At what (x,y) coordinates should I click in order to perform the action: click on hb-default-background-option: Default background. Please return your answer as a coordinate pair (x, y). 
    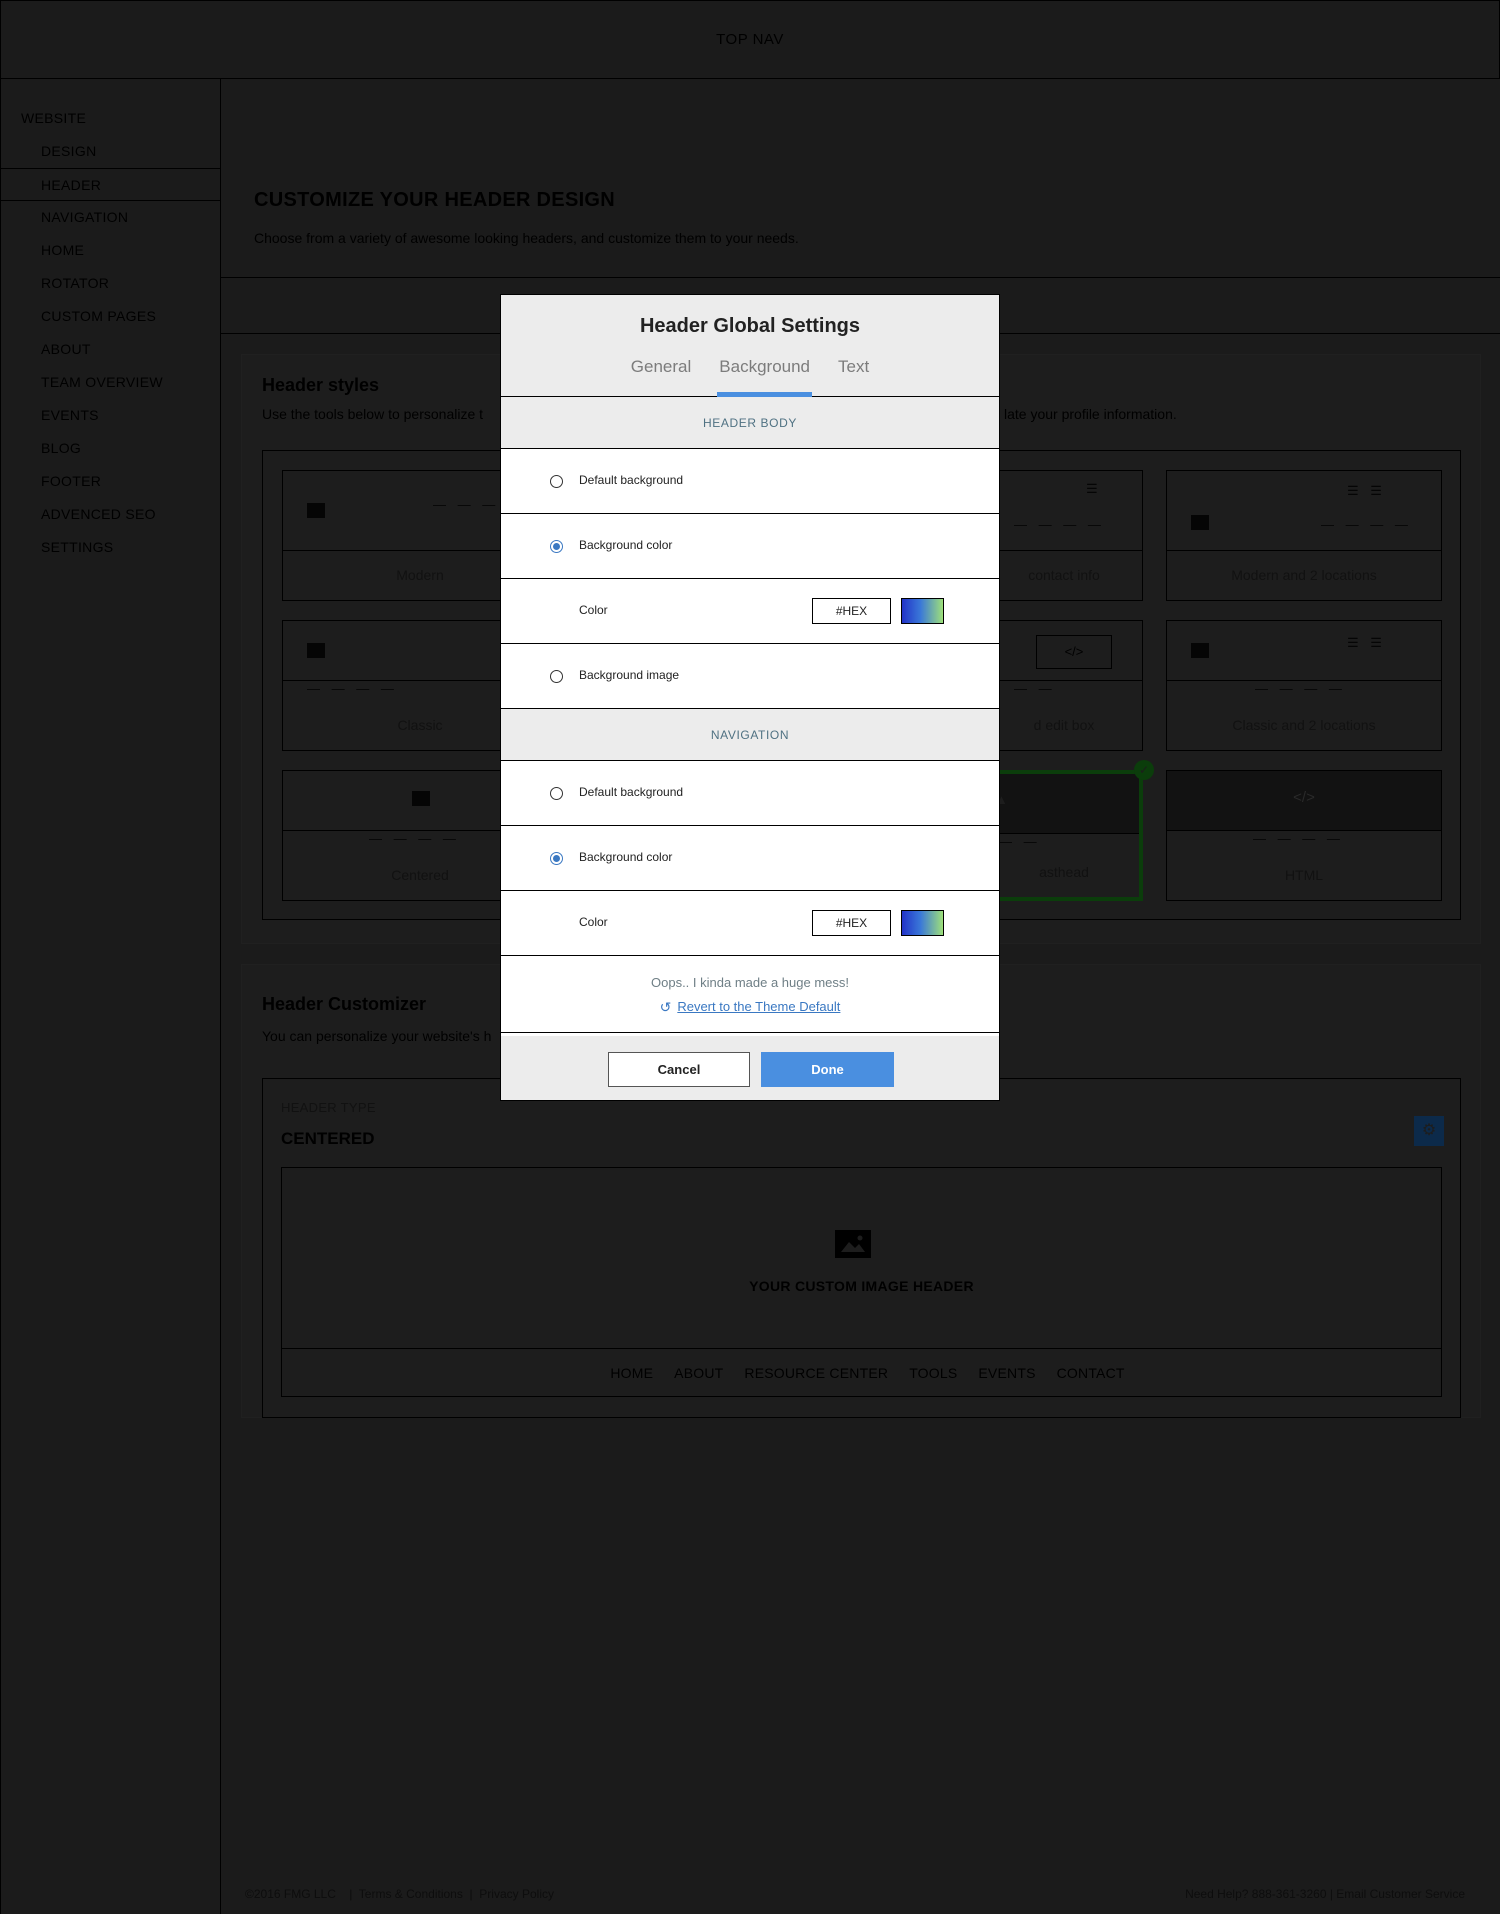
    Looking at the image, I should click on (750, 481).